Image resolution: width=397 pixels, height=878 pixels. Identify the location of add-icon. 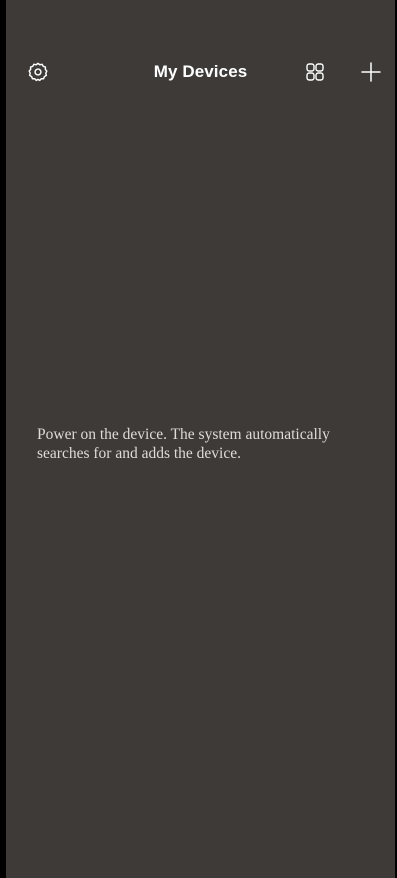
(371, 72).